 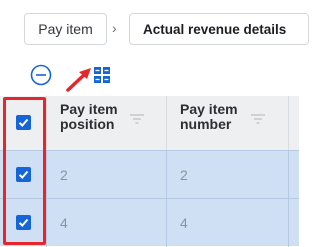 I want to click on select-all-checkbox, so click(x=23, y=122).